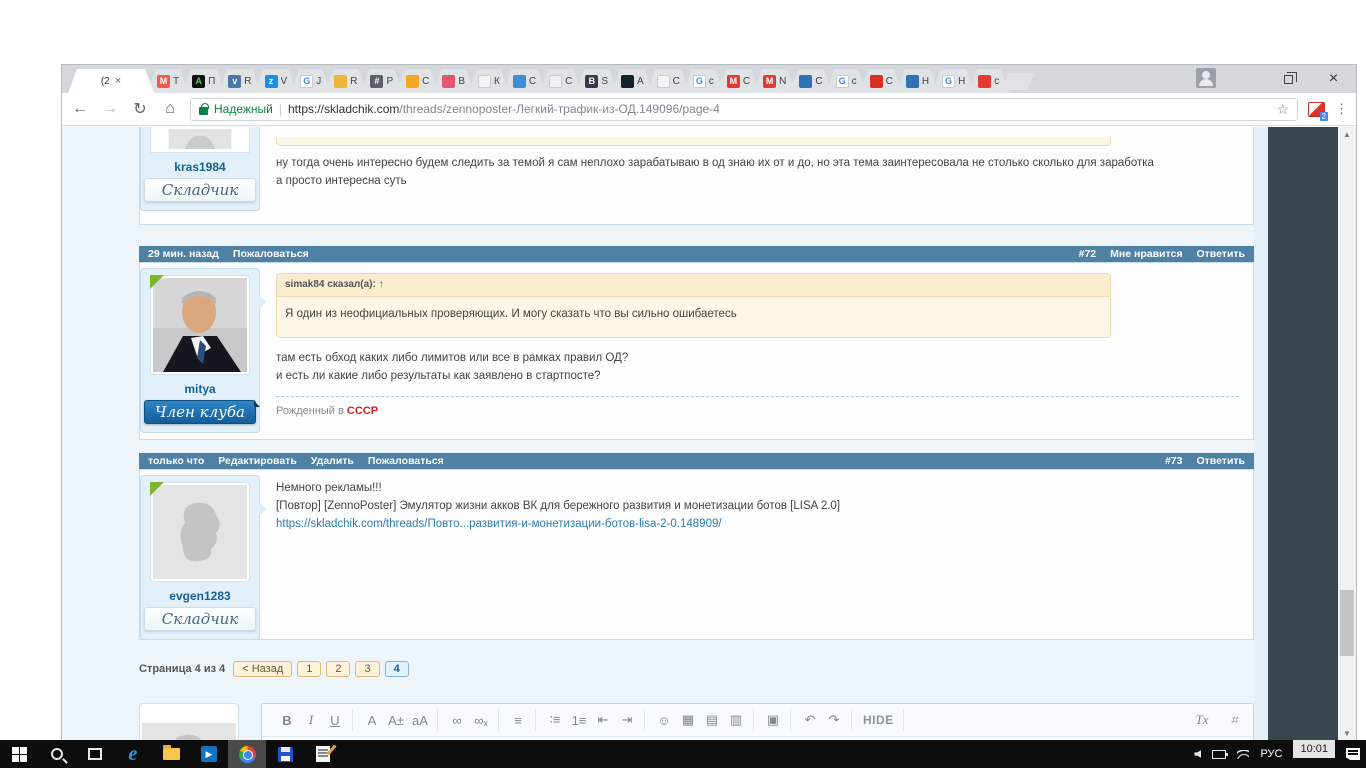 This screenshot has height=768, width=1366. Describe the element at coordinates (881, 81) in the screenshot. I see `tab-20: C` at that location.